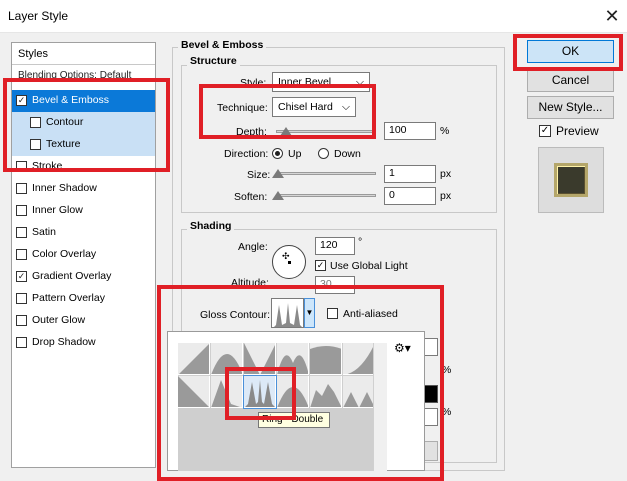 This screenshot has width=627, height=481. What do you see at coordinates (295, 154) in the screenshot?
I see `direction-up-label: Up` at bounding box center [295, 154].